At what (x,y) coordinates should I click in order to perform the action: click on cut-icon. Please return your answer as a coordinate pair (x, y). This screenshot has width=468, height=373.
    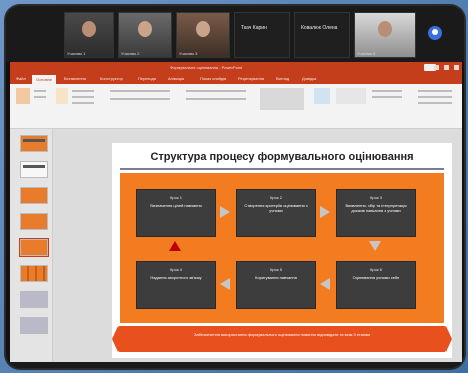
    Looking at the image, I should click on (40, 91).